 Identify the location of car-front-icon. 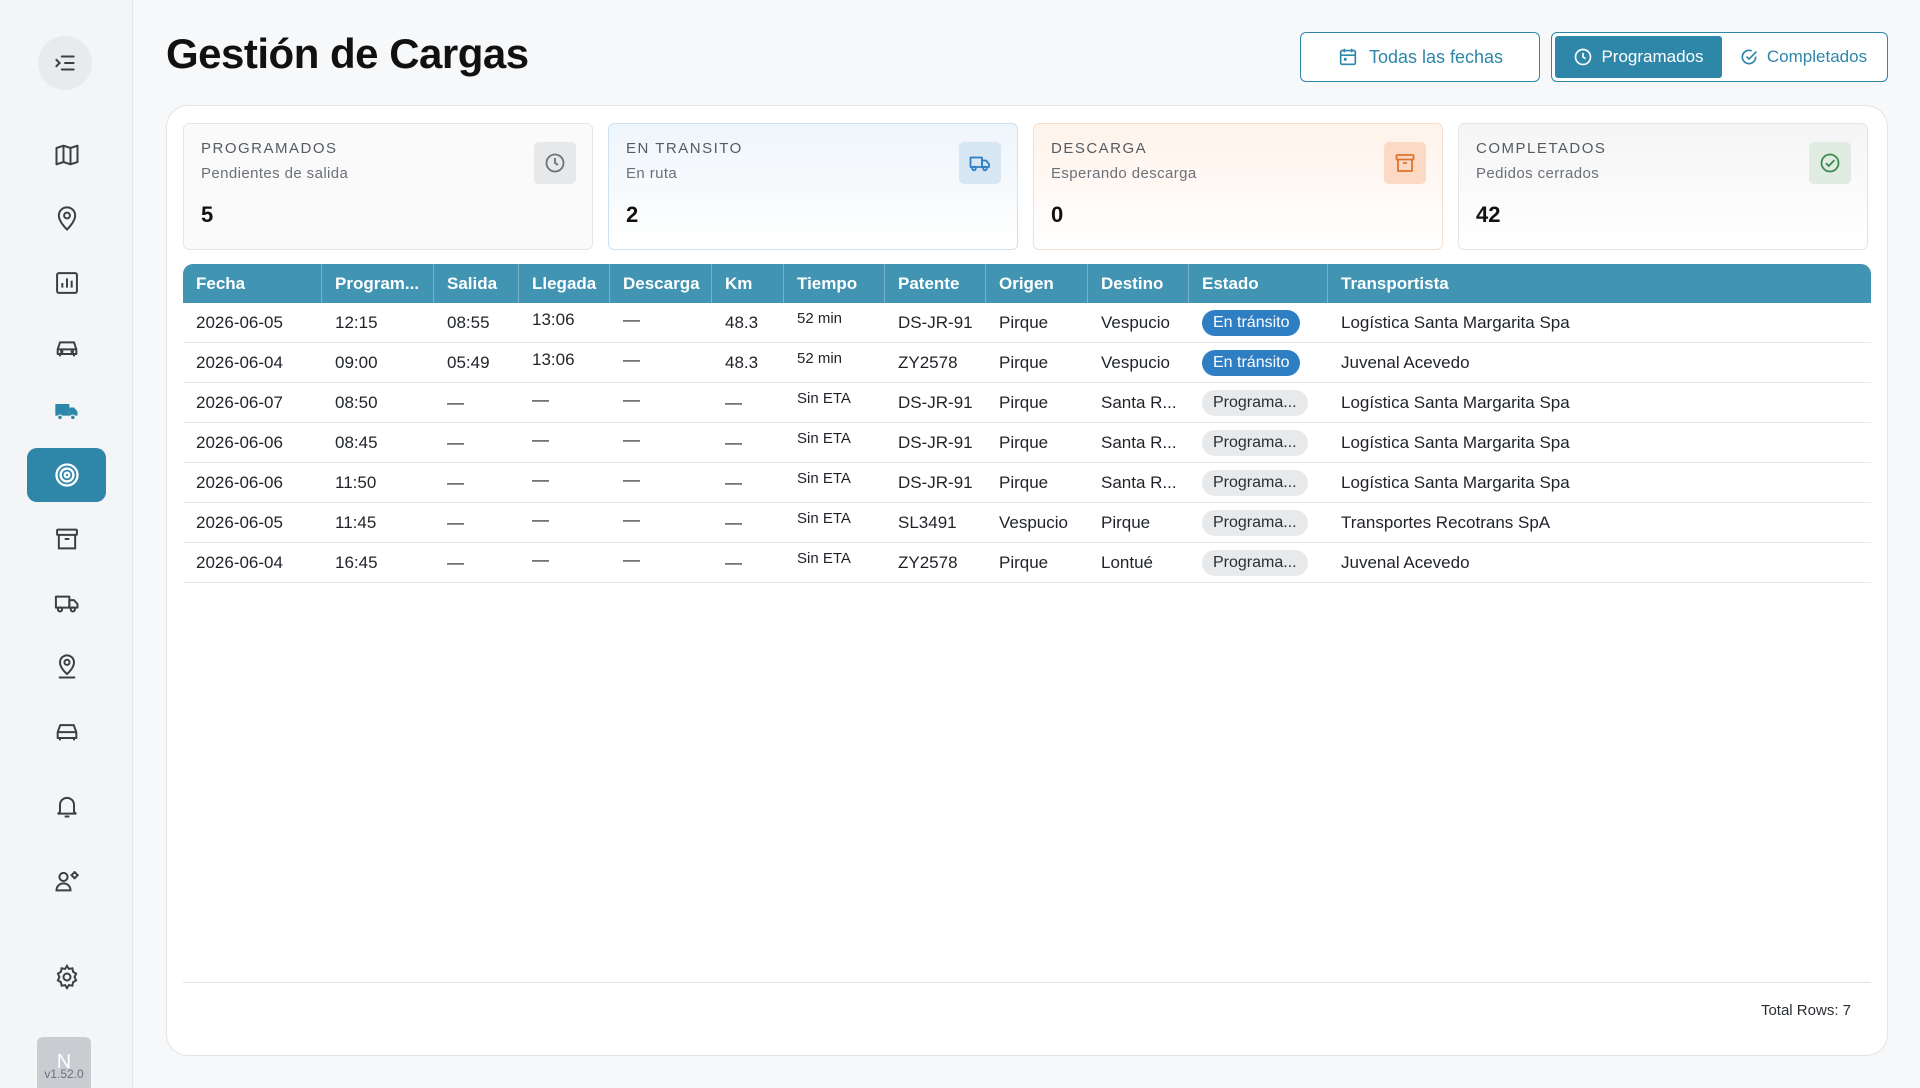
(66, 732).